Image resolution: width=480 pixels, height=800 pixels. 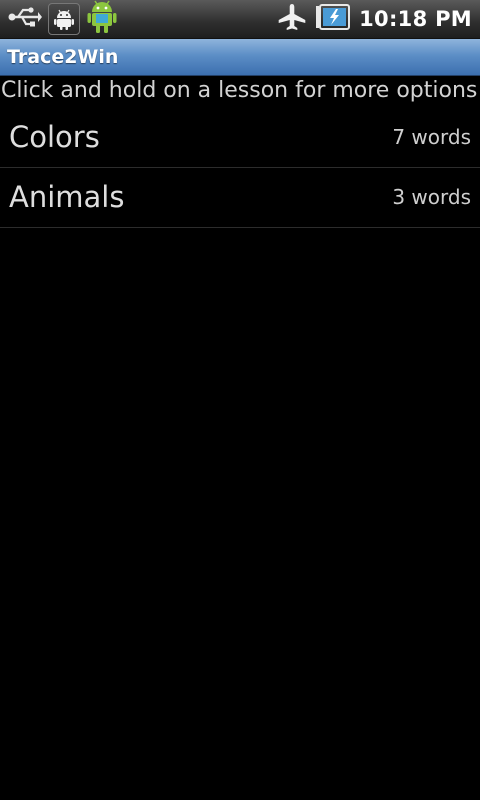 What do you see at coordinates (240, 138) in the screenshot?
I see `lesson-item-colors: Colors 7 words` at bounding box center [240, 138].